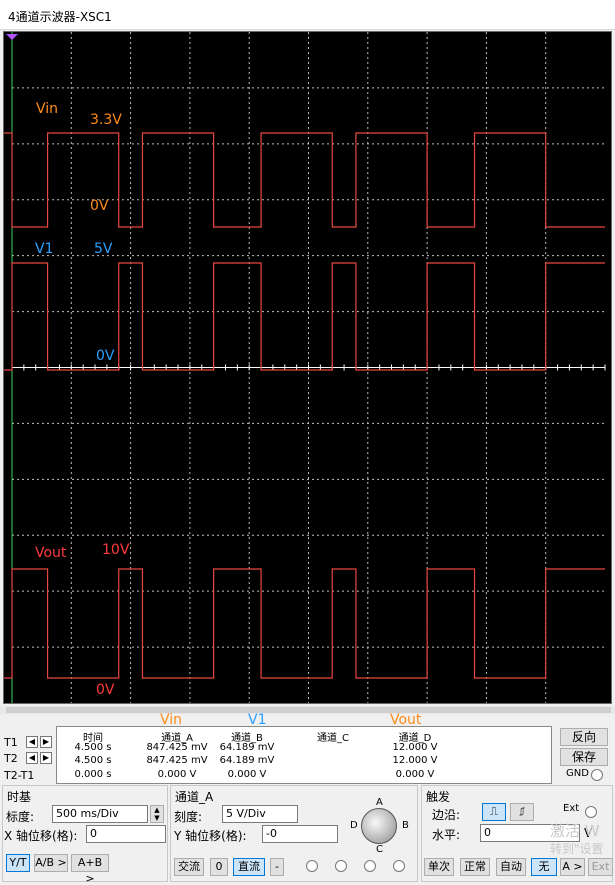  What do you see at coordinates (18, 863) in the screenshot?
I see `mode-yt-button: Y/T` at bounding box center [18, 863].